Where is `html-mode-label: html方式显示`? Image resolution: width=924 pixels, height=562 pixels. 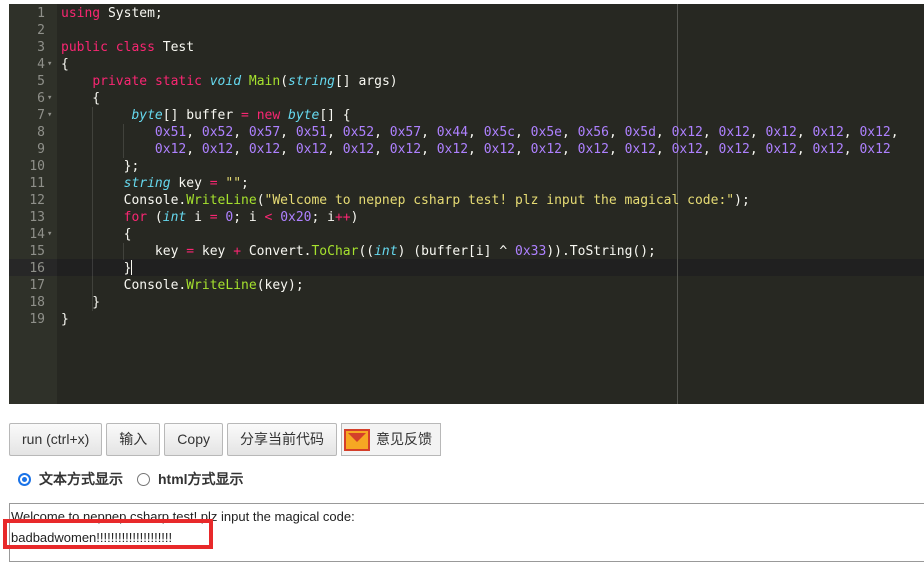 html-mode-label: html方式显示 is located at coordinates (201, 479).